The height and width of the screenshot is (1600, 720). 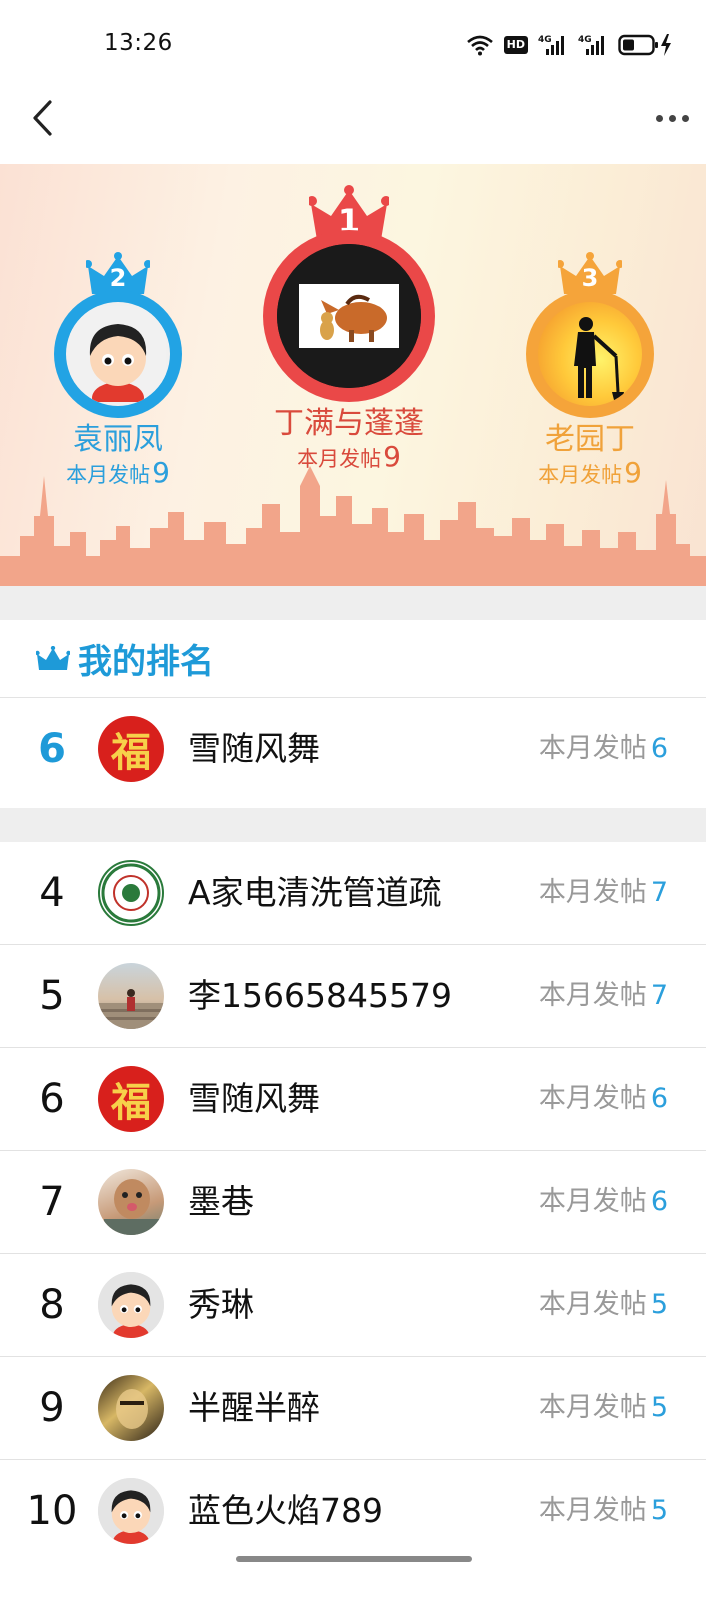 I want to click on signal-4g-icon: 4G, so click(x=551, y=45).